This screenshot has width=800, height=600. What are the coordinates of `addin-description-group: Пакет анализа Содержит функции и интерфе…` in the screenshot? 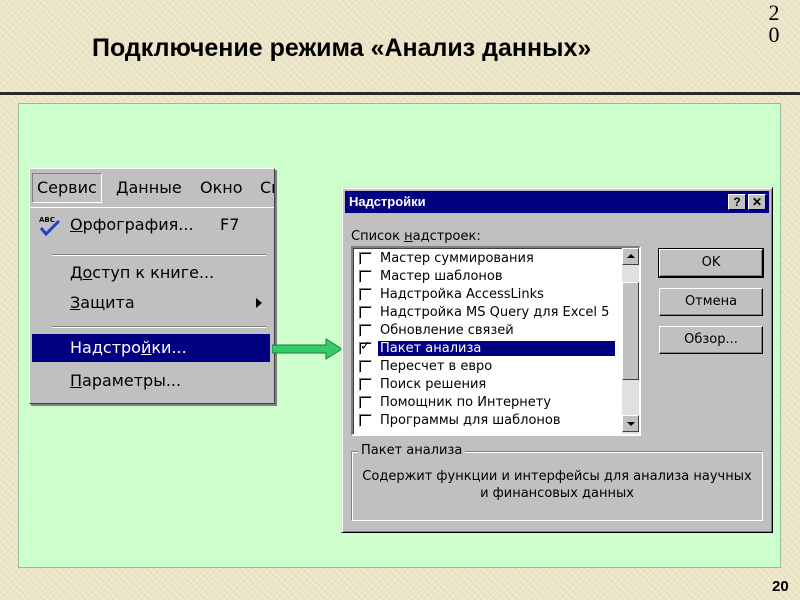 It's located at (557, 482).